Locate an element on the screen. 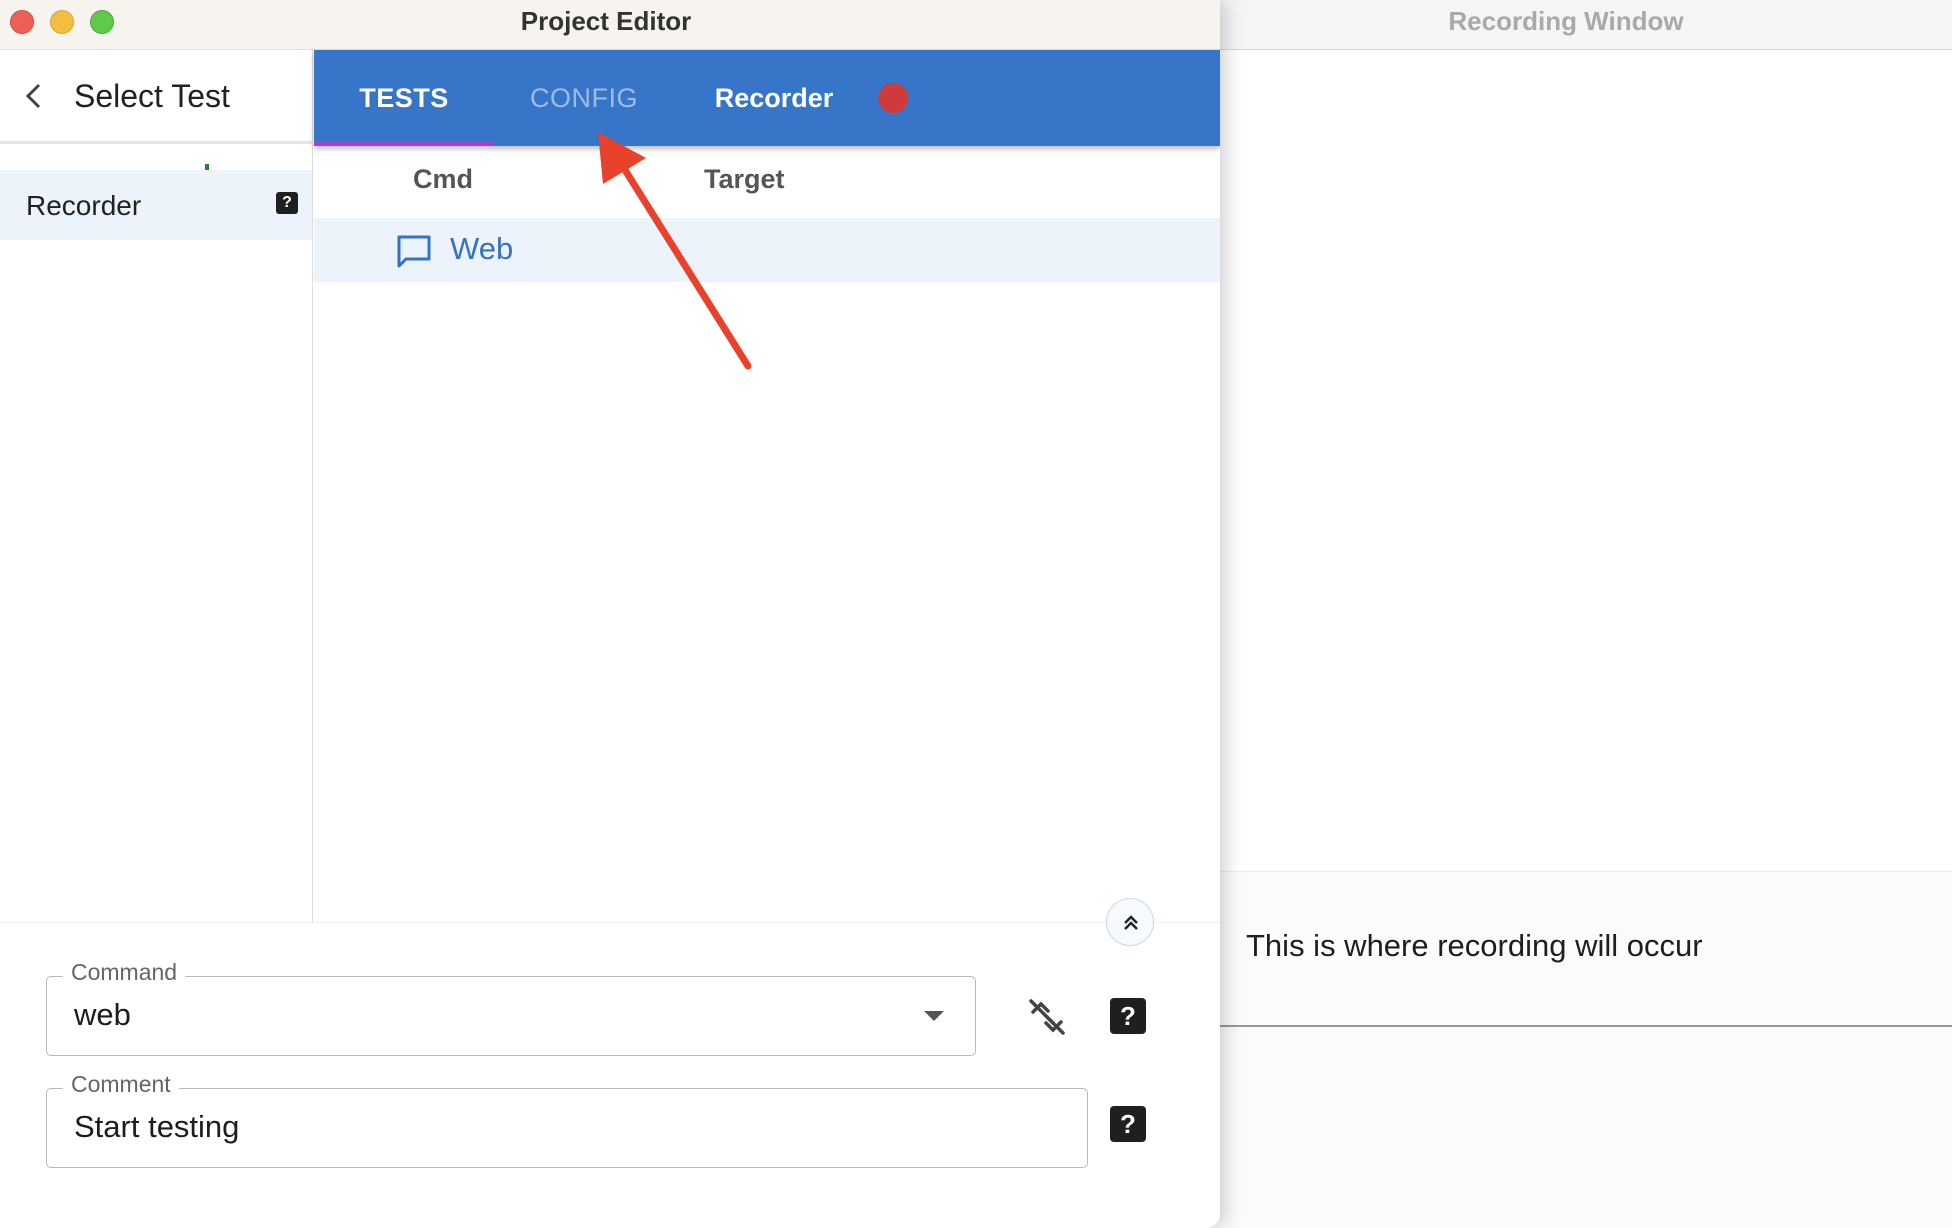 This screenshot has width=1952, height=1228. chevron-left-icon is located at coordinates (34, 96).